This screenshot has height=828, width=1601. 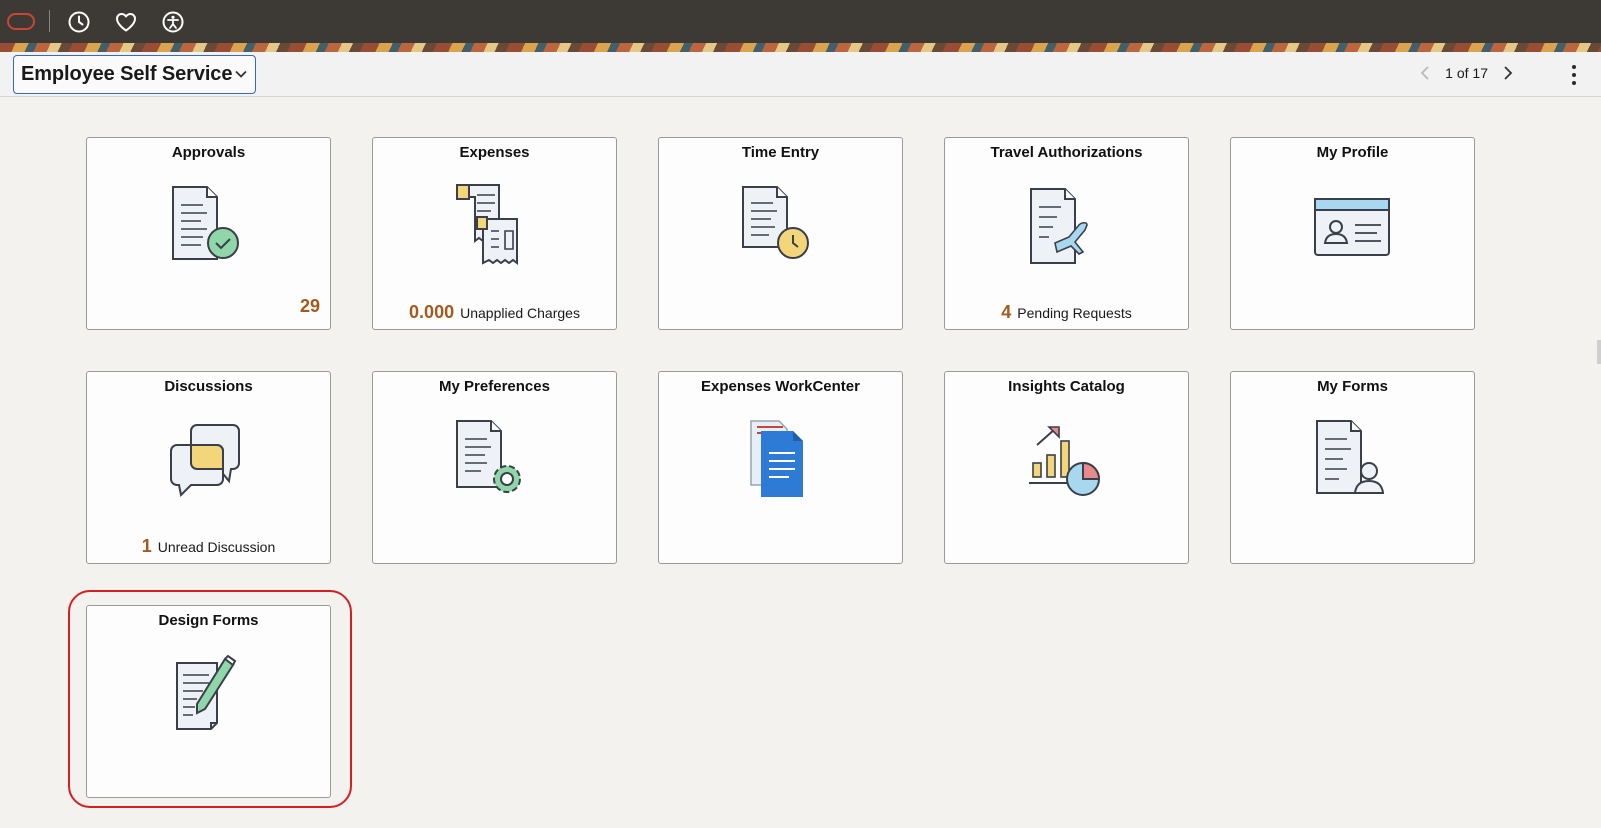 I want to click on previous-page-icon, so click(x=1425, y=73).